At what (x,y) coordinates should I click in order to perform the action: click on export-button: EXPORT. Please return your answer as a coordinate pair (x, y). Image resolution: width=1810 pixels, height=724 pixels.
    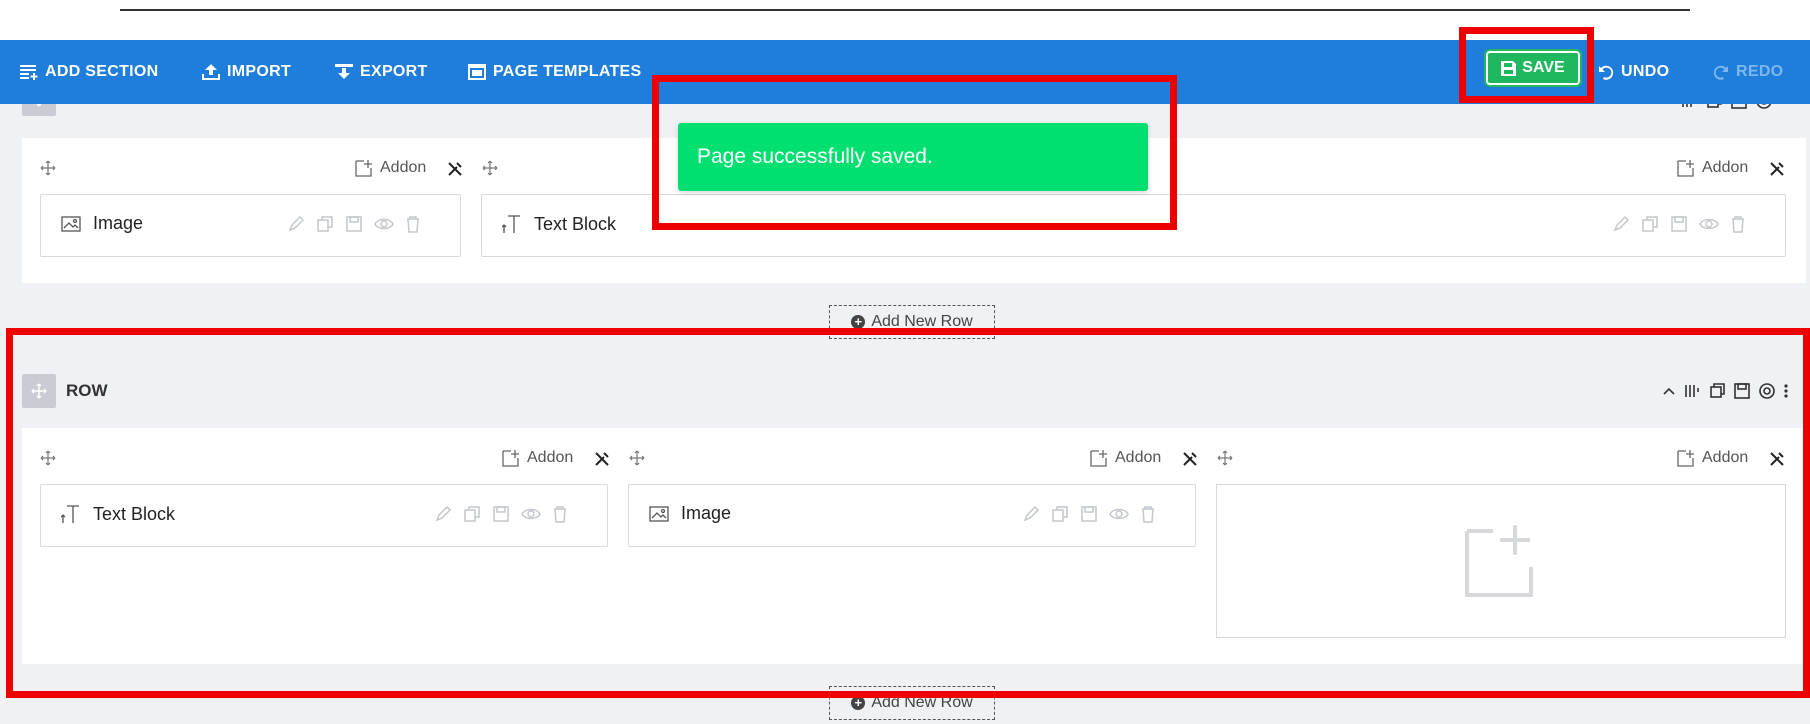
    Looking at the image, I should click on (381, 72).